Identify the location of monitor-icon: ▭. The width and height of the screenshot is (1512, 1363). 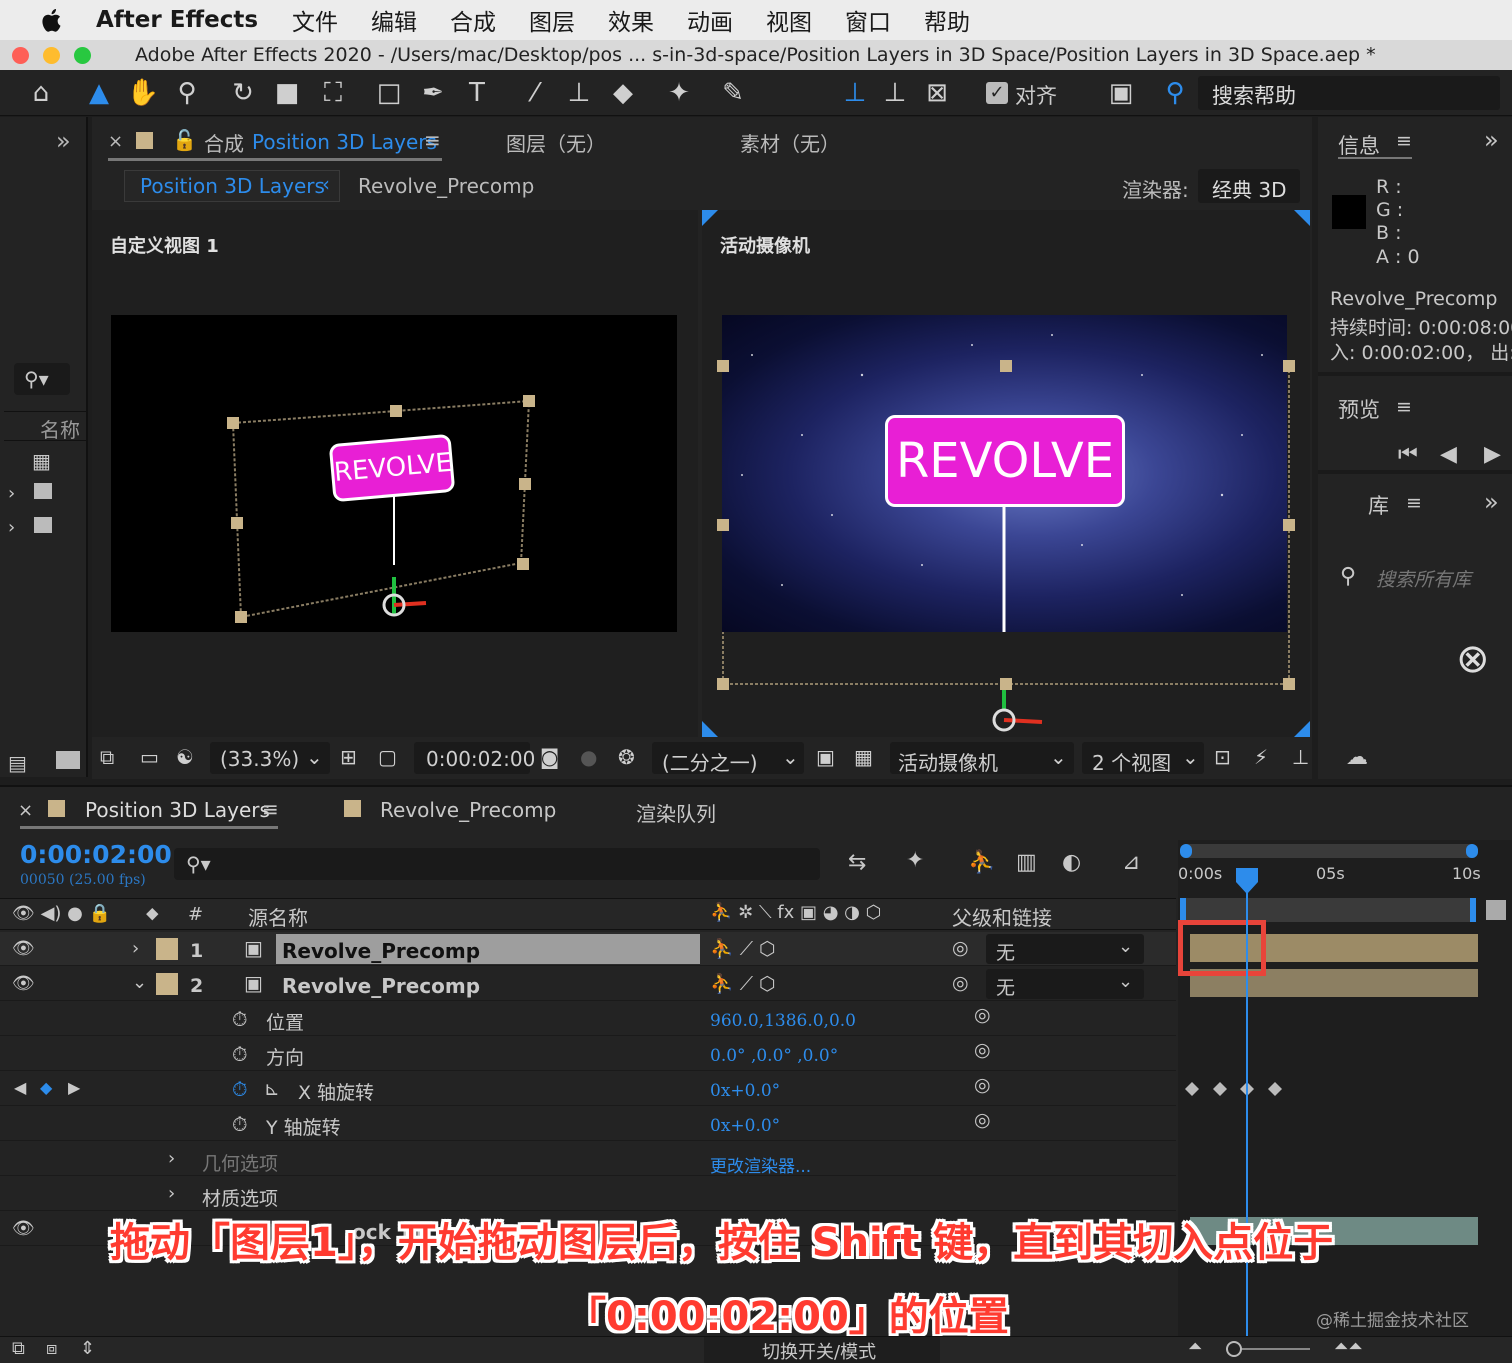
(149, 757).